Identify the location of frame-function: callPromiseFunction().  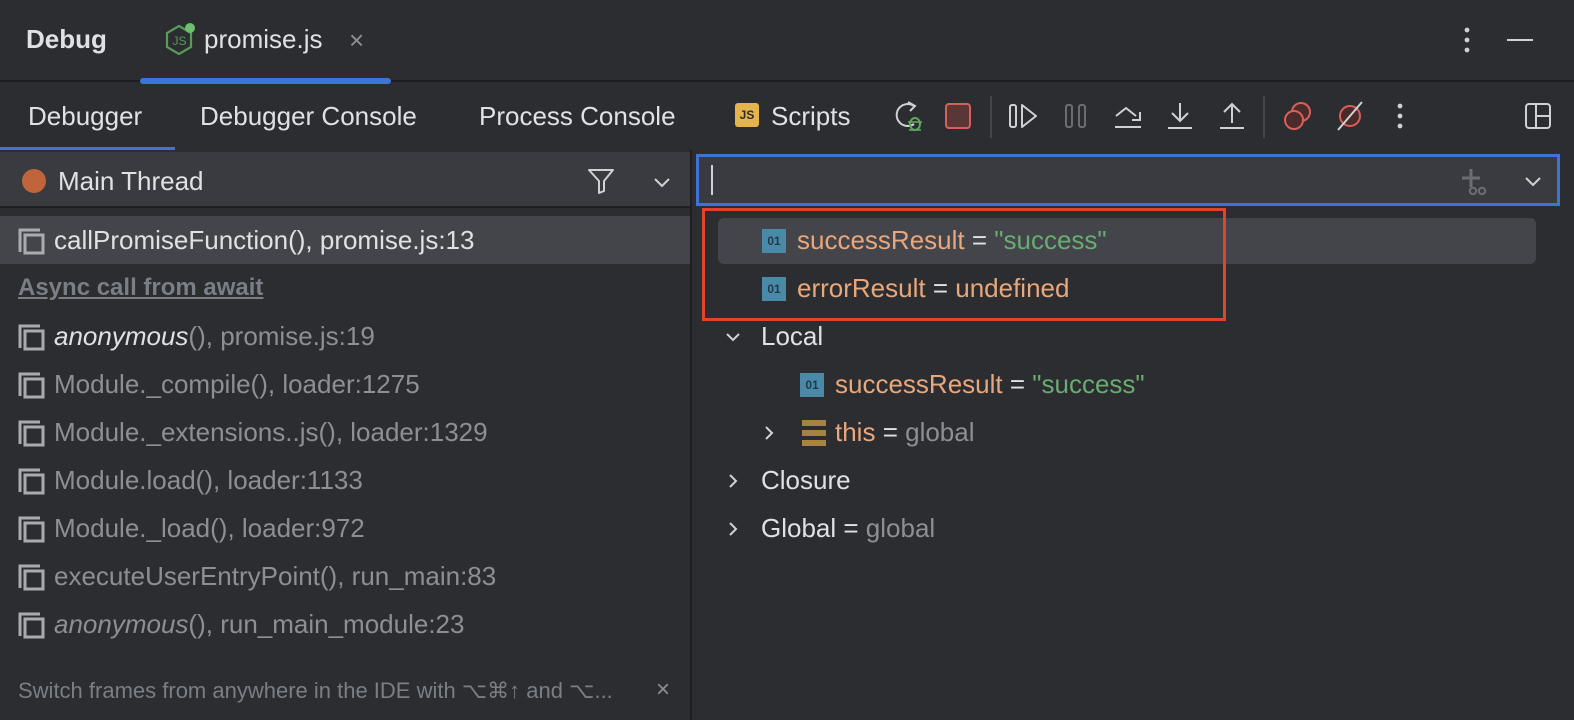
(180, 240).